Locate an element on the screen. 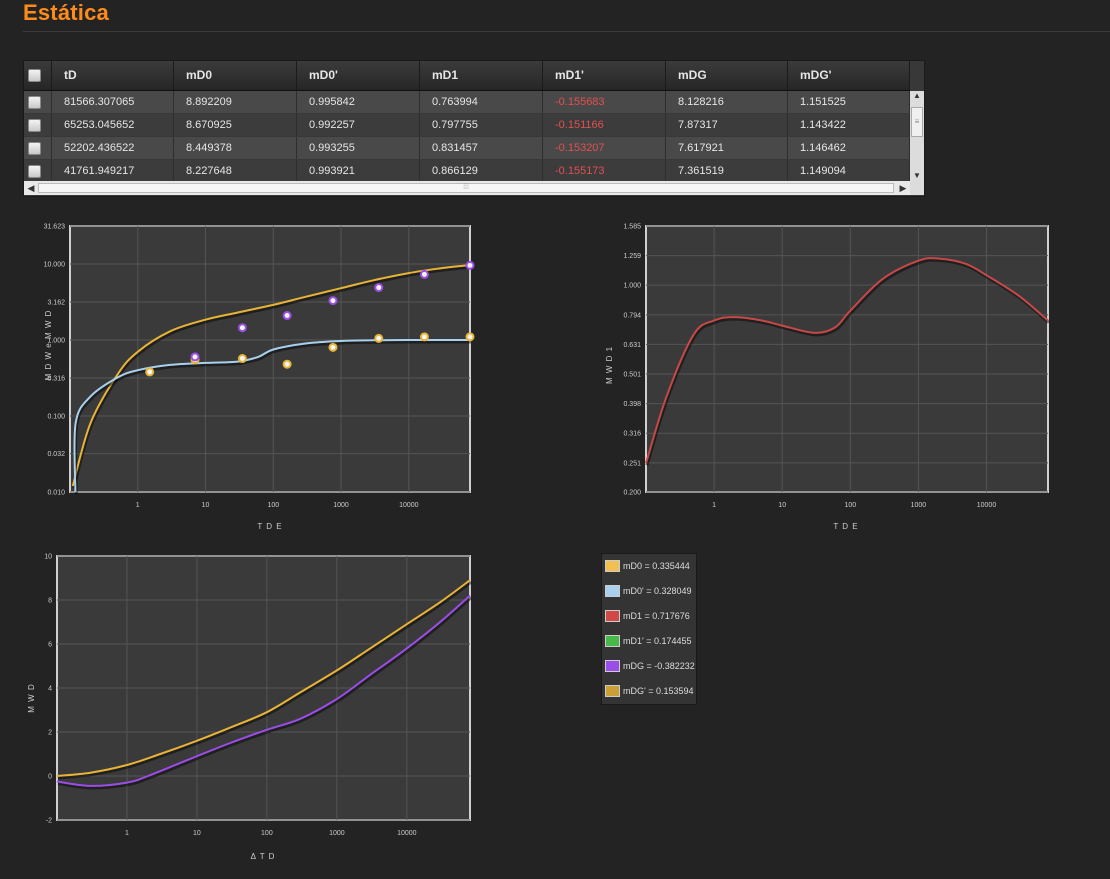 The width and height of the screenshot is (1110, 879). grid-header: tD mD0 mD0' mD1 mD1' mDG mDG' is located at coordinates (467, 76).